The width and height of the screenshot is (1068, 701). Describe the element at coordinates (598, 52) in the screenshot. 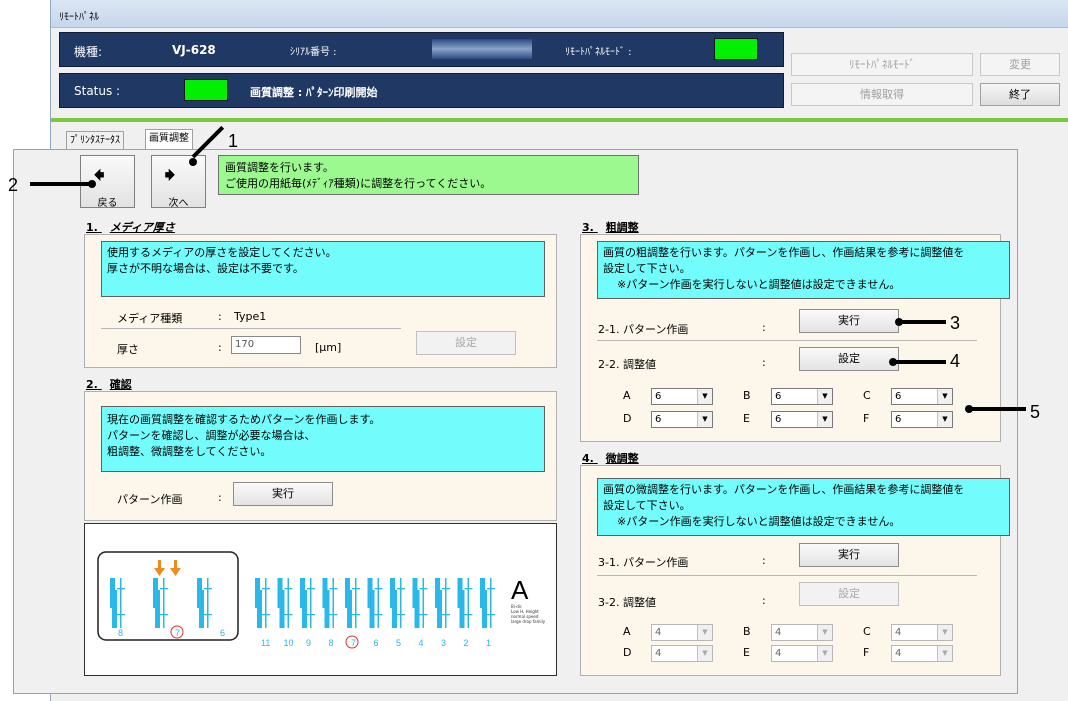

I see `remote-mode-label: ﾘﾓｰﾄﾊﾟﾈﾙﾓｰﾄﾞ :` at that location.